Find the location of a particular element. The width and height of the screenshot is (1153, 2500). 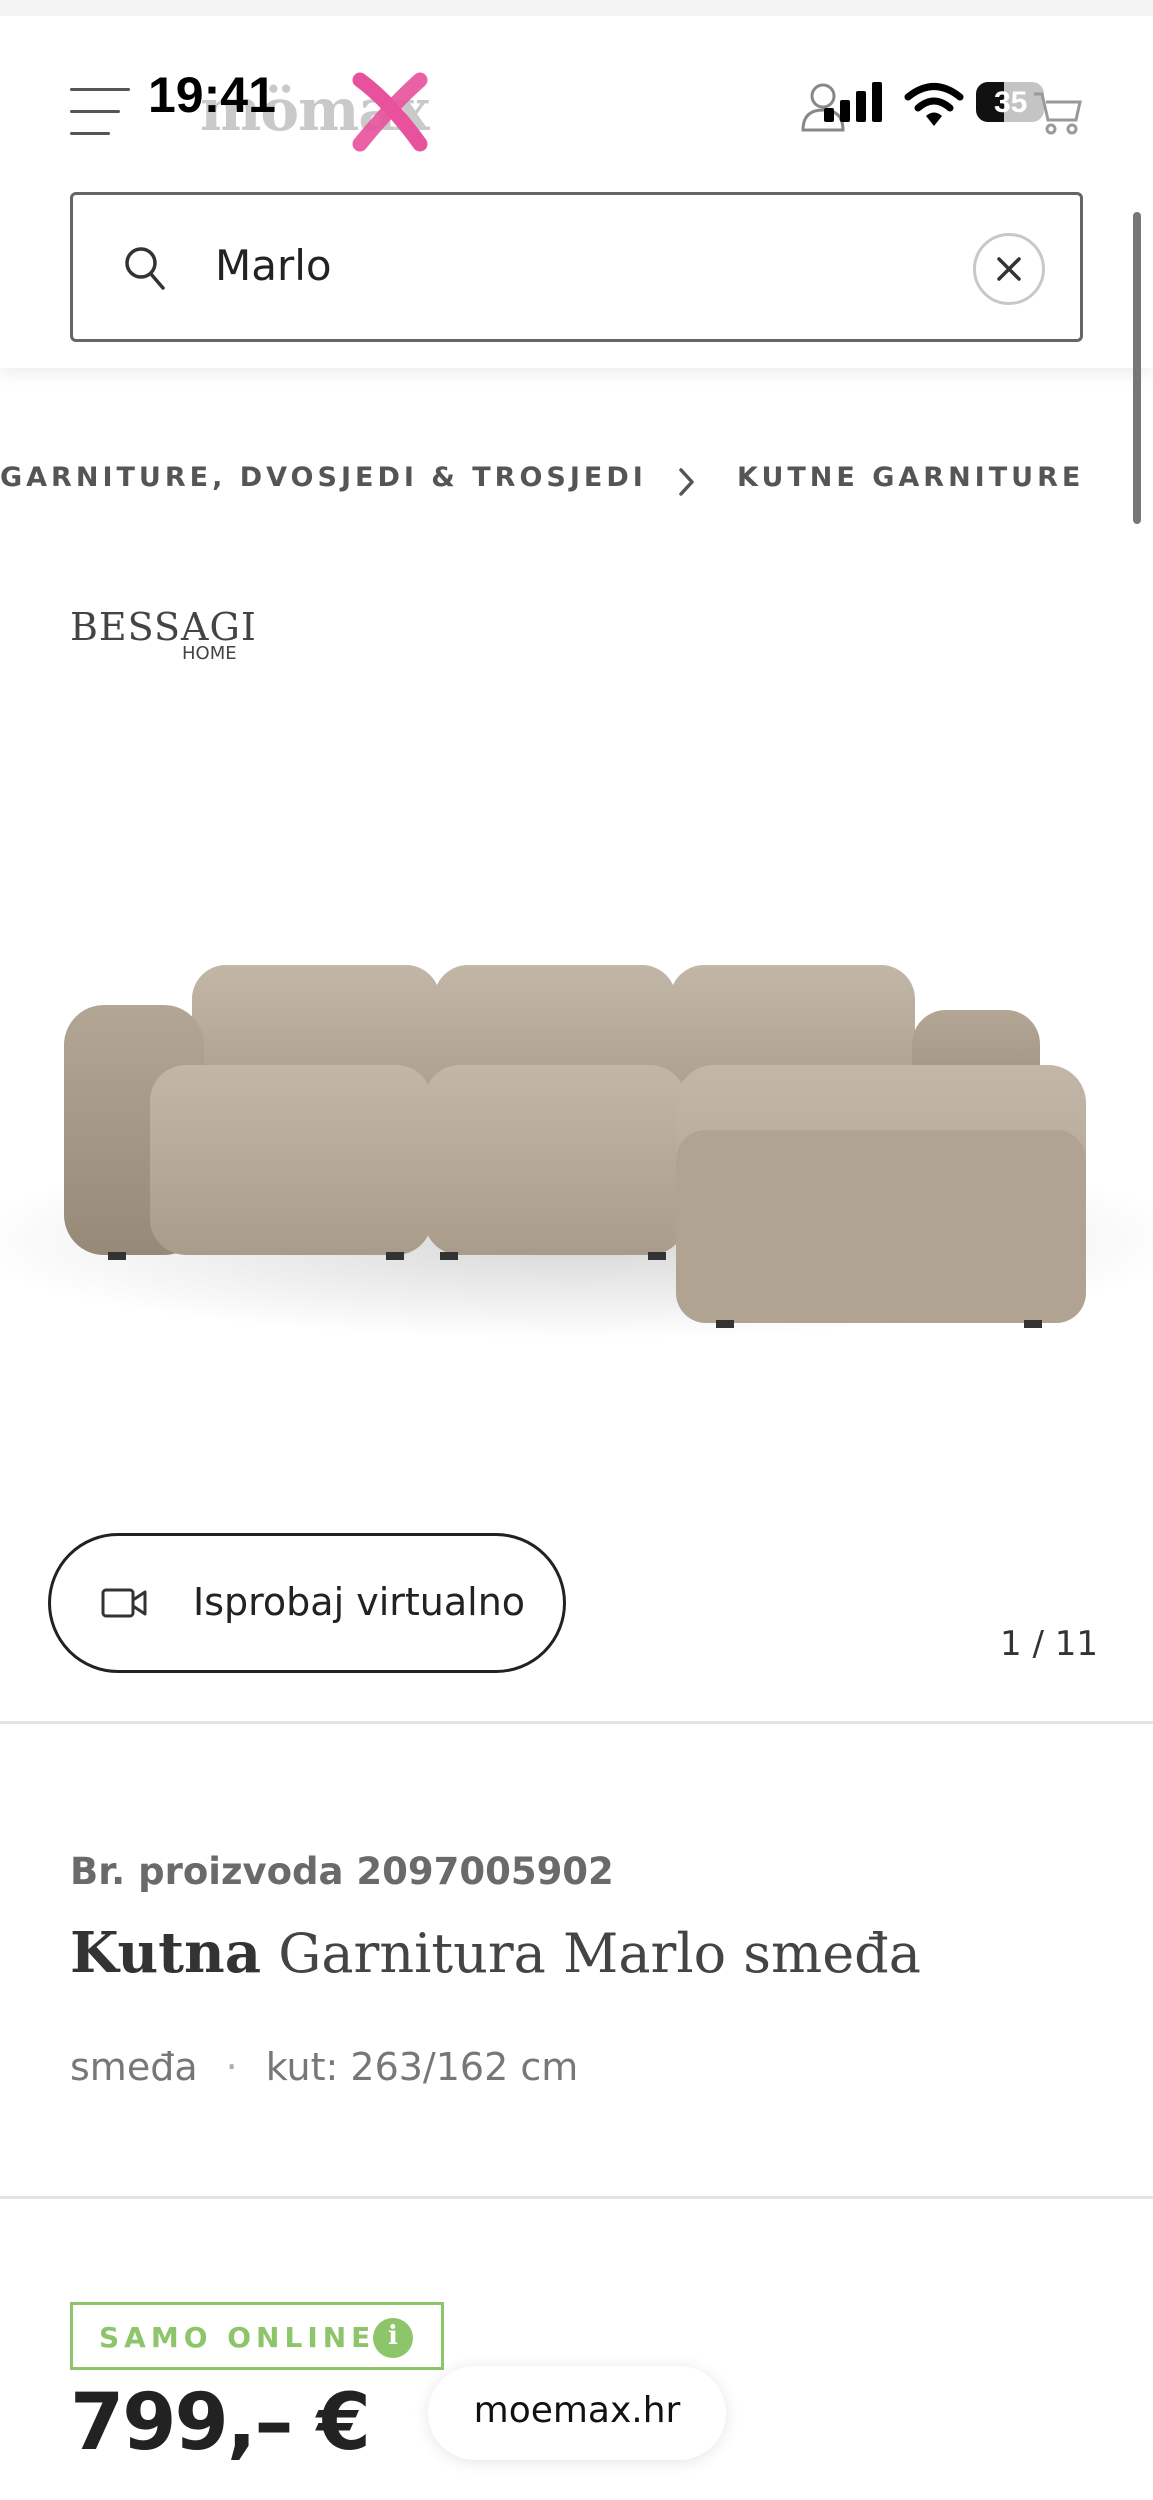

product-title: Kutna Garnitura Marlo smeđa is located at coordinates (495, 1953).